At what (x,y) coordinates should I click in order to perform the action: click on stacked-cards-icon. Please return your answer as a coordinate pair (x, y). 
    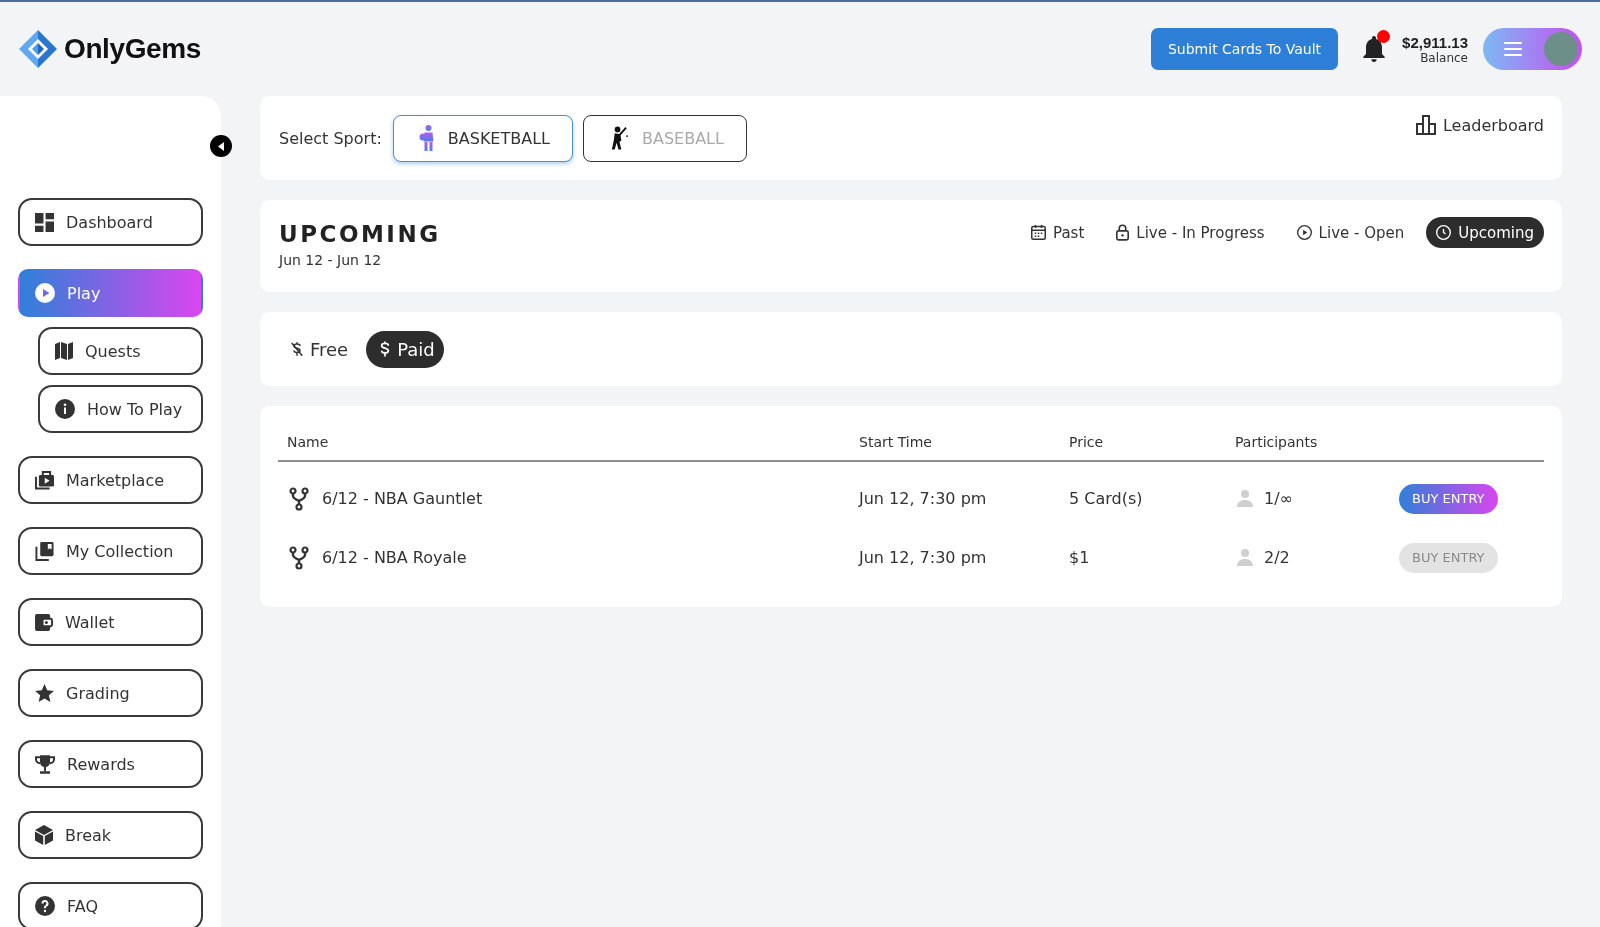
    Looking at the image, I should click on (44, 551).